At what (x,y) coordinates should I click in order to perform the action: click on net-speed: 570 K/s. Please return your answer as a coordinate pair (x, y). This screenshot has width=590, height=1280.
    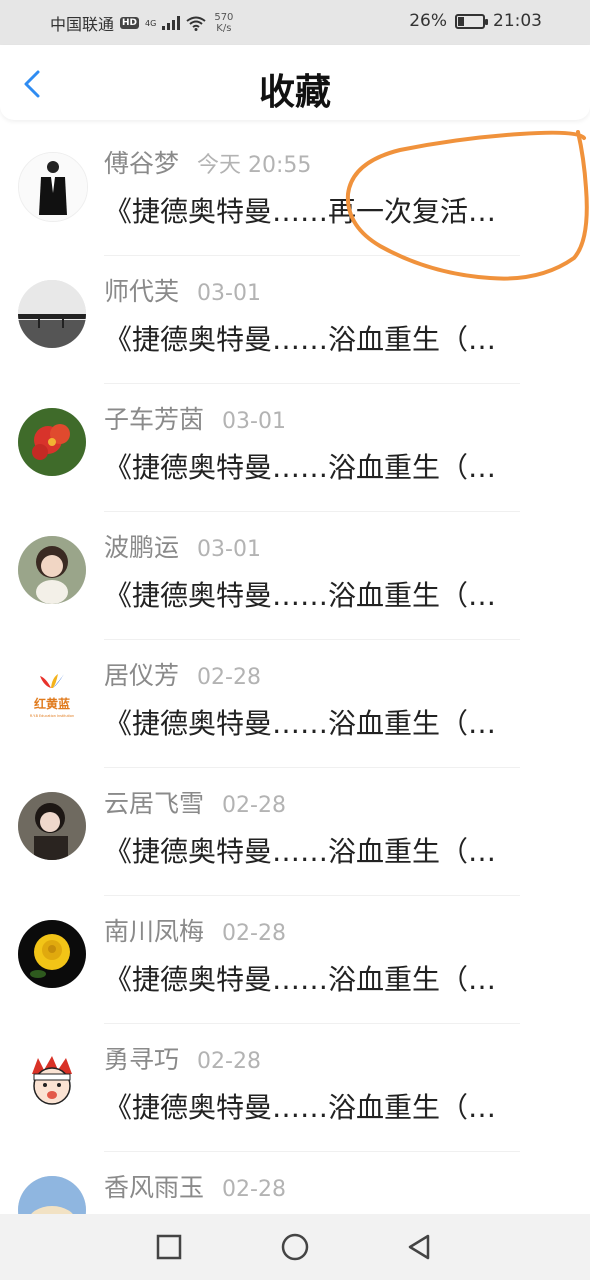
    Looking at the image, I should click on (223, 23).